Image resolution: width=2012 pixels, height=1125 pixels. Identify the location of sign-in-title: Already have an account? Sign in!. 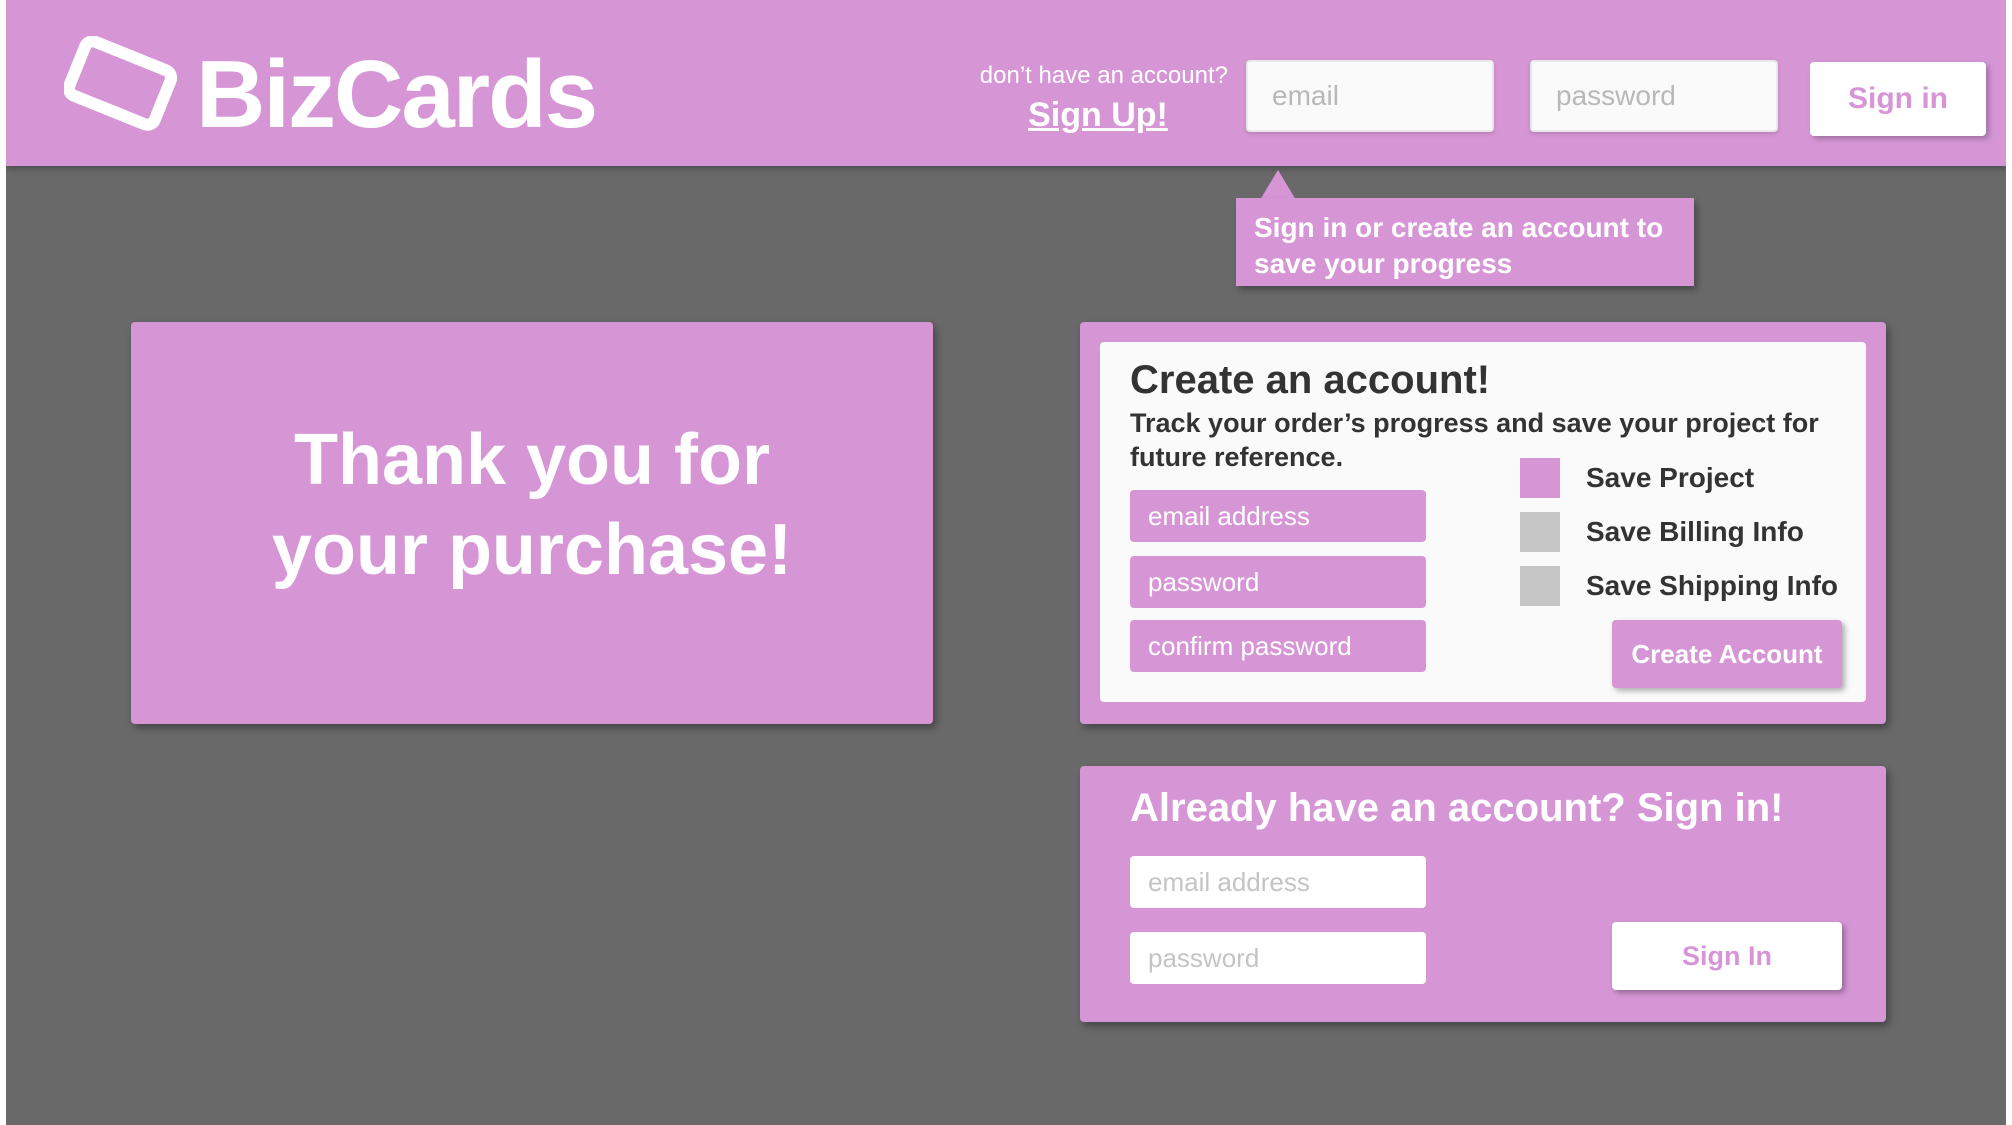
(1457, 808).